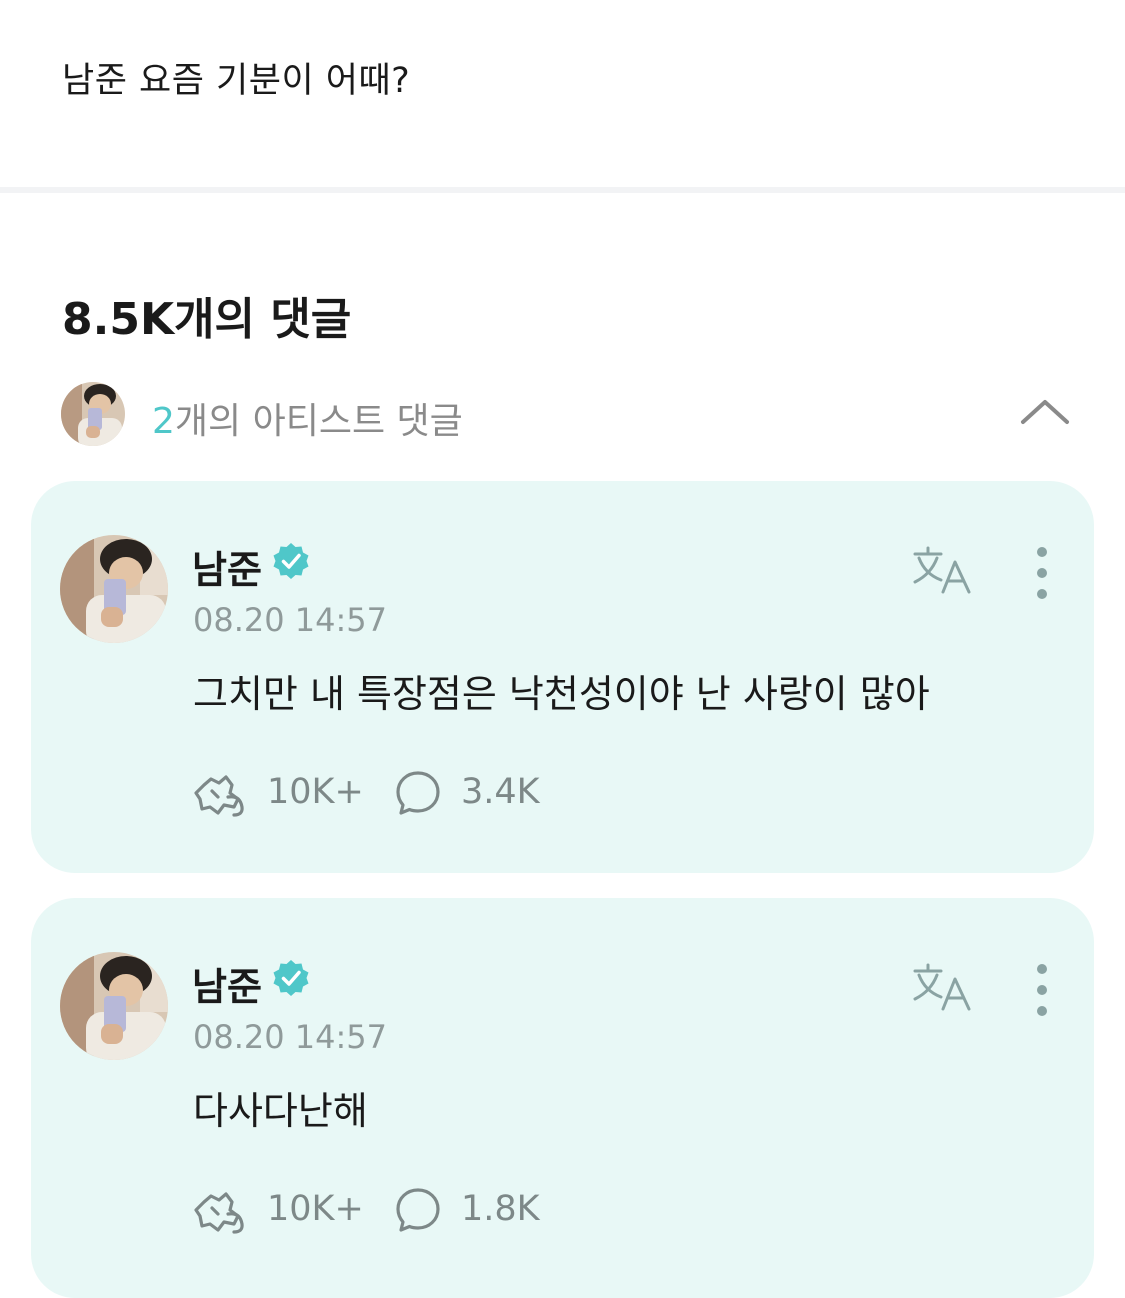 This screenshot has height=1298, width=1125. What do you see at coordinates (163, 421) in the screenshot?
I see `artist-comments-number: 2` at bounding box center [163, 421].